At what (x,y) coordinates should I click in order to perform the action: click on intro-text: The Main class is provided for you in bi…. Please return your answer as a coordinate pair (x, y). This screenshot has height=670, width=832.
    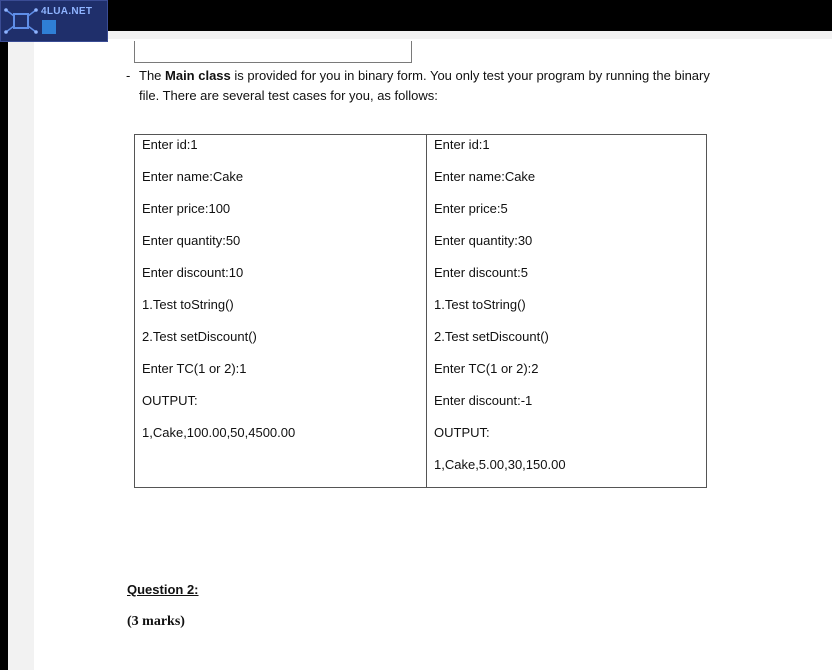
    Looking at the image, I should click on (431, 86).